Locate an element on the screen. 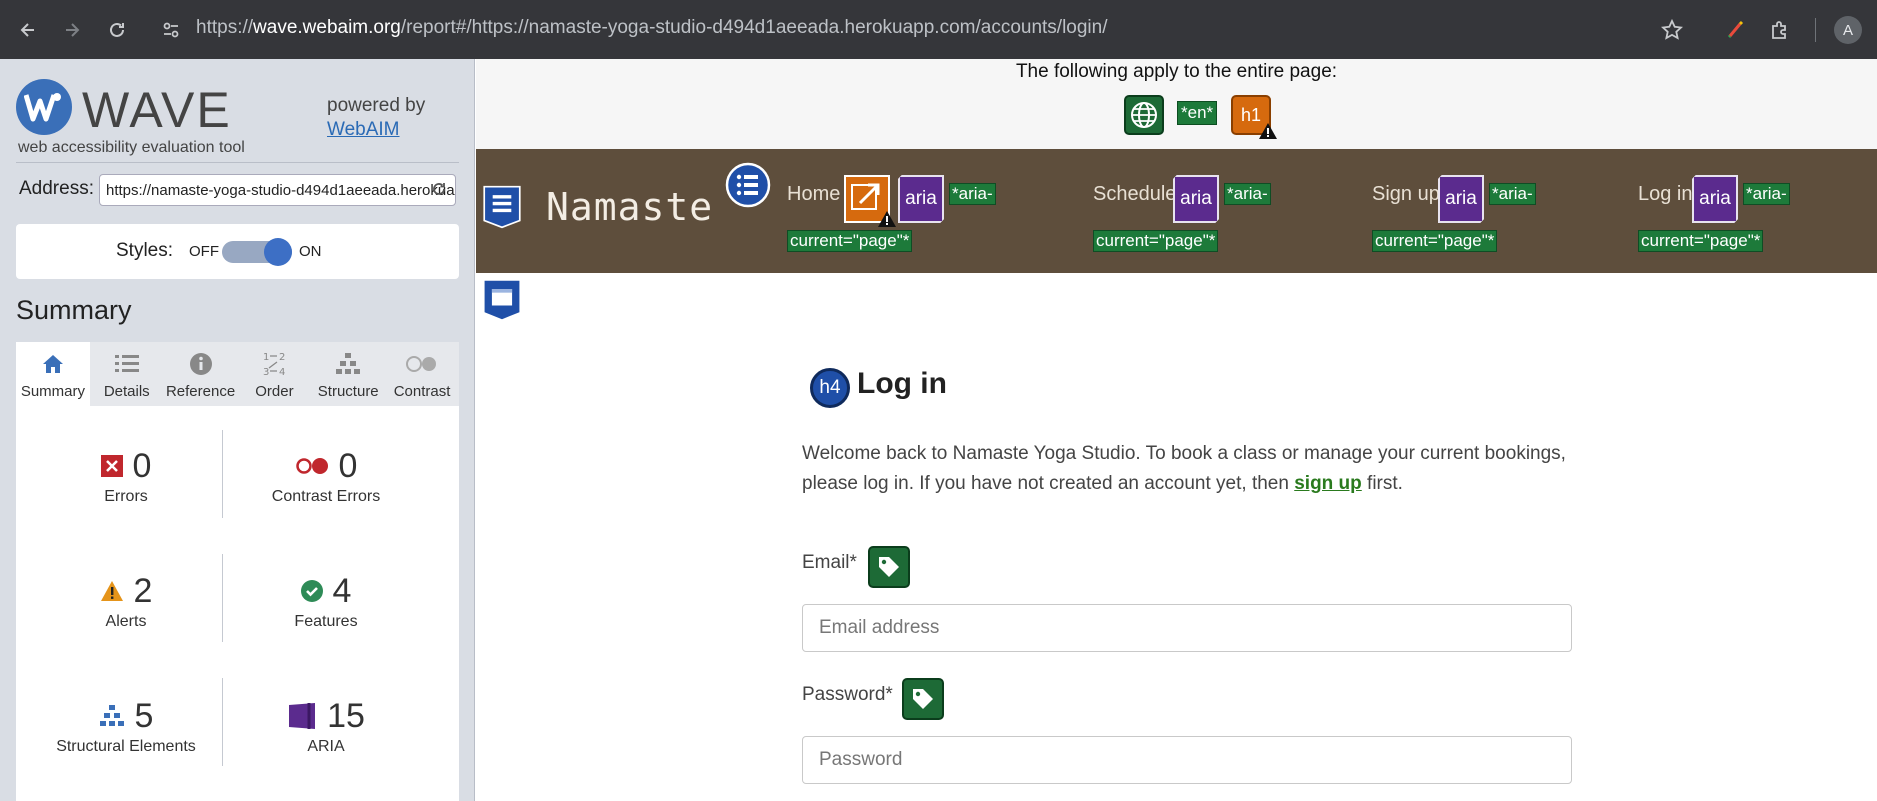  login-heading: Log in is located at coordinates (902, 383).